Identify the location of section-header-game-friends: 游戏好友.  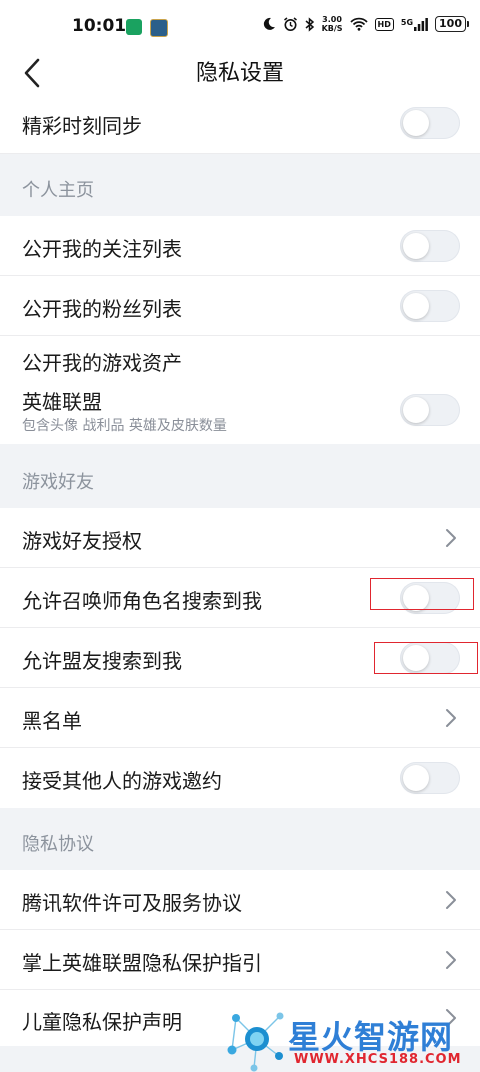
(240, 476).